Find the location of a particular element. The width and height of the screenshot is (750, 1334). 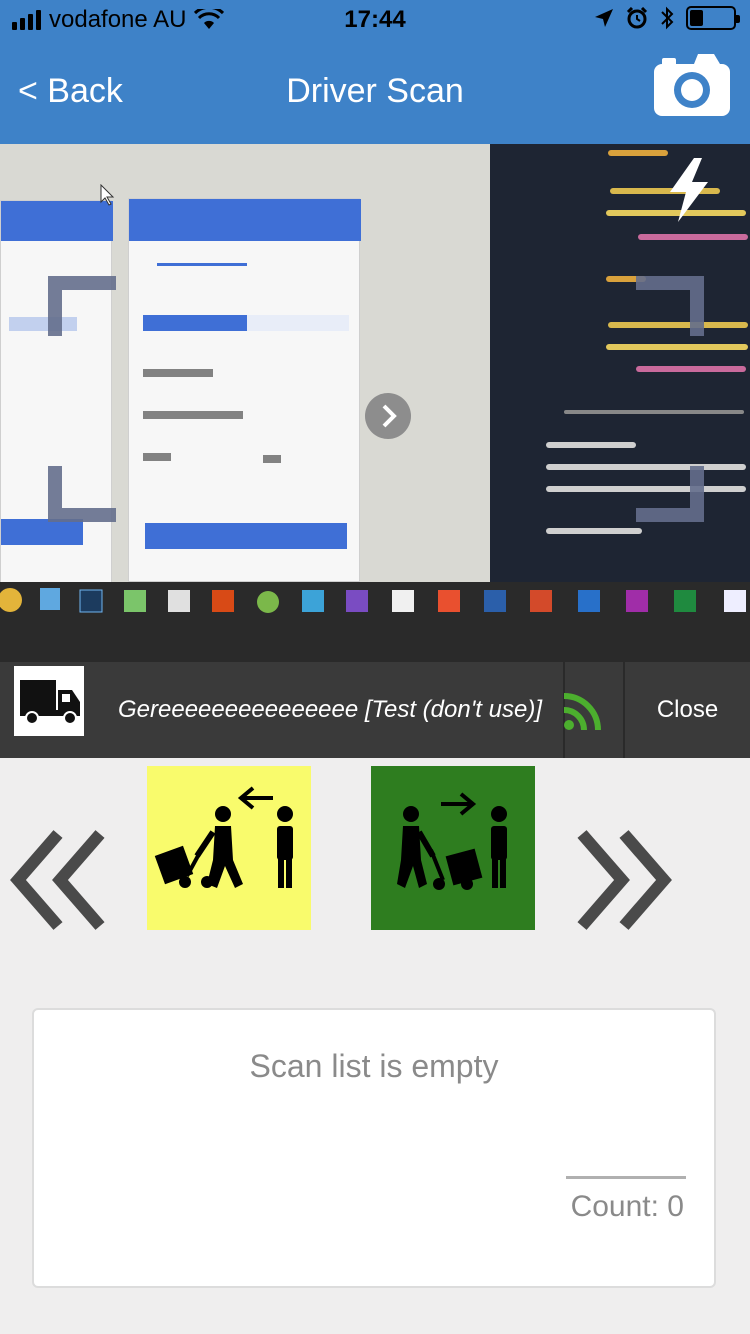

driver-name: Gereeeeeeeeeeeeeee [Test (don't use)] is located at coordinates (329, 709).